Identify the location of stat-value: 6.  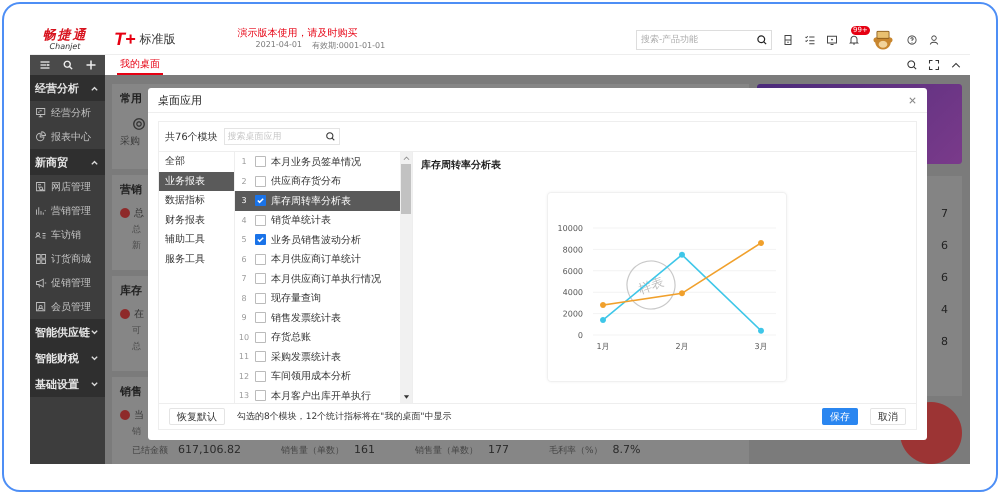
(944, 278).